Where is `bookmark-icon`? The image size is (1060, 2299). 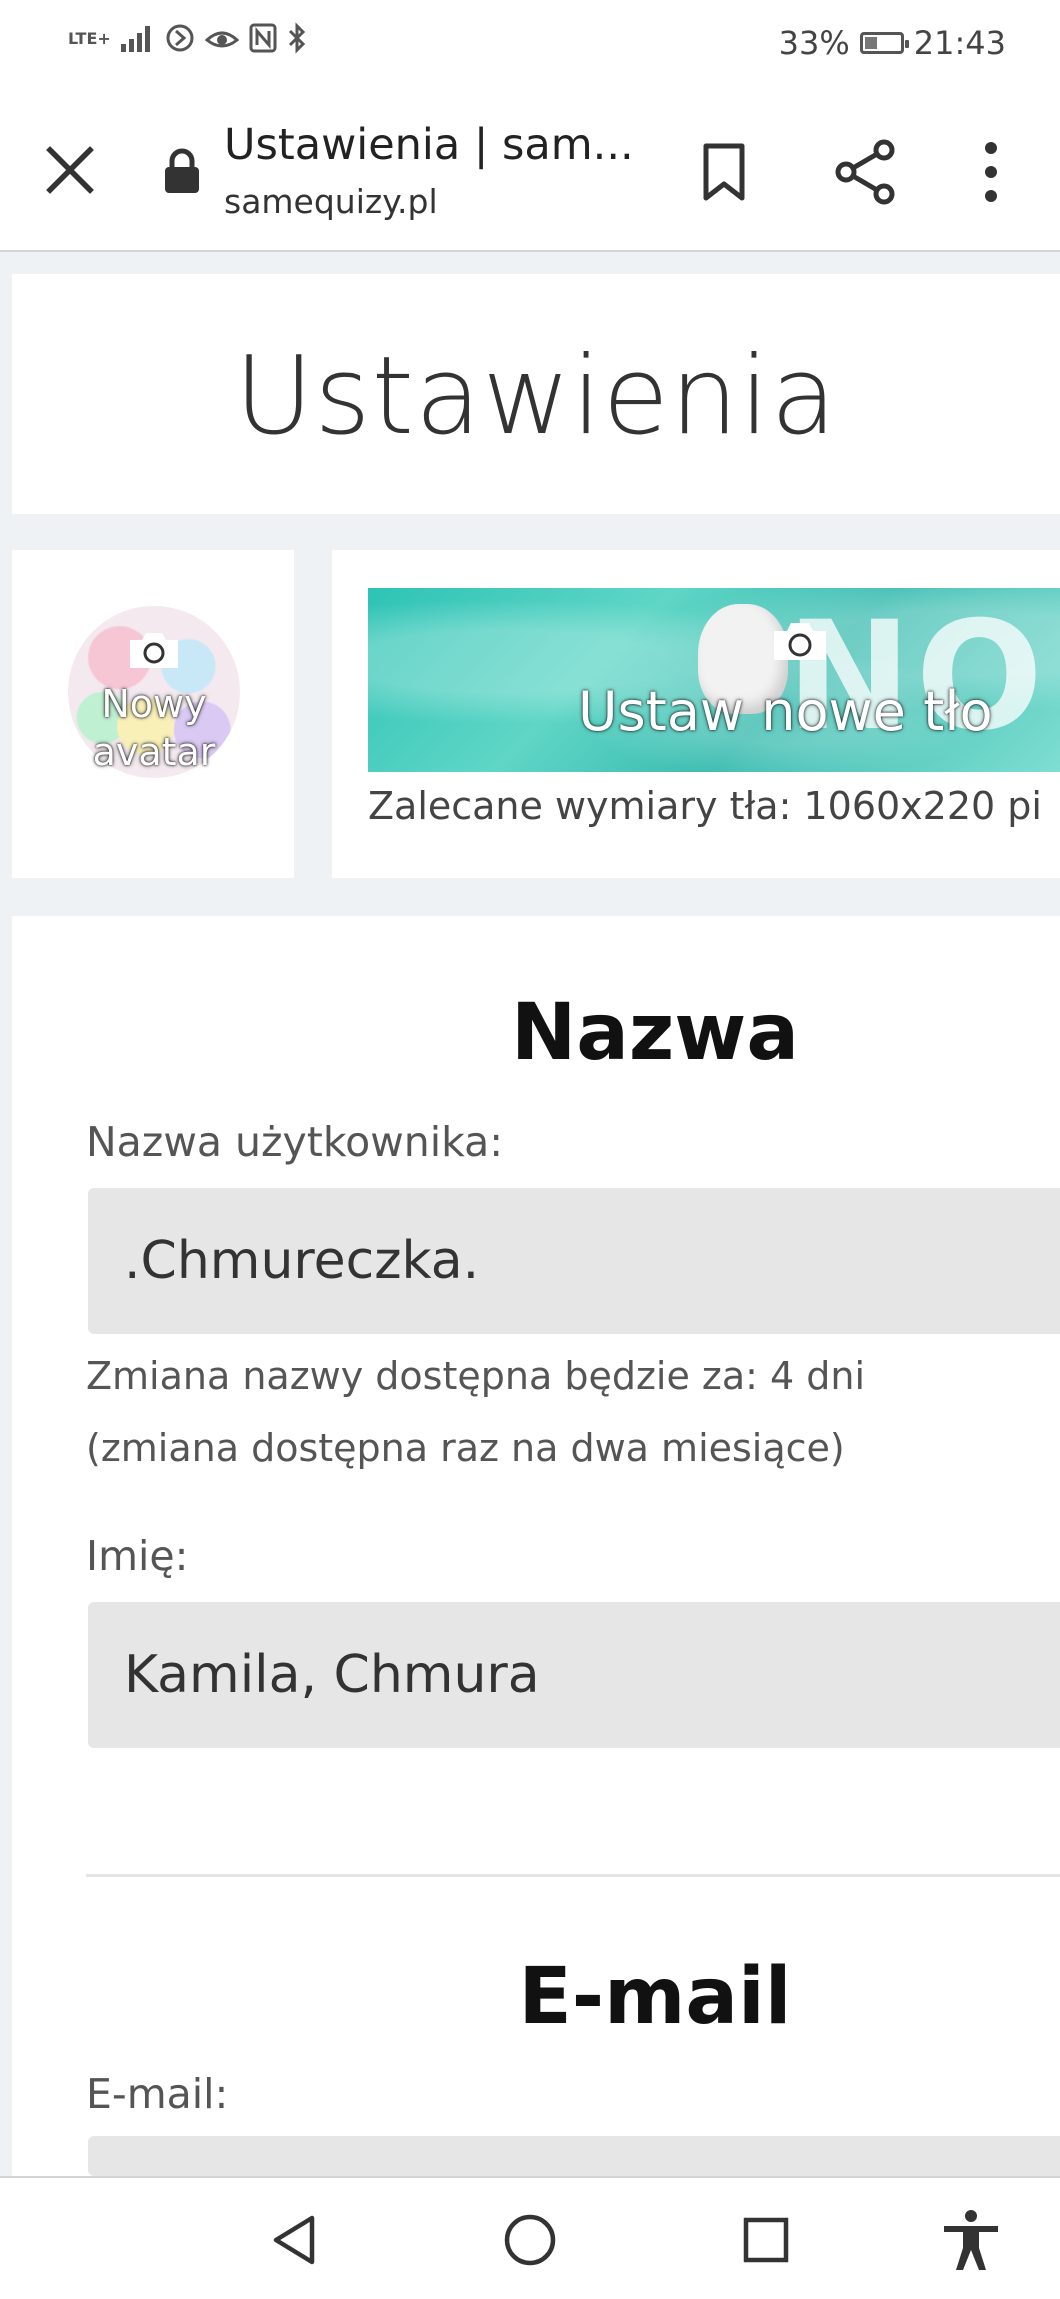 bookmark-icon is located at coordinates (724, 172).